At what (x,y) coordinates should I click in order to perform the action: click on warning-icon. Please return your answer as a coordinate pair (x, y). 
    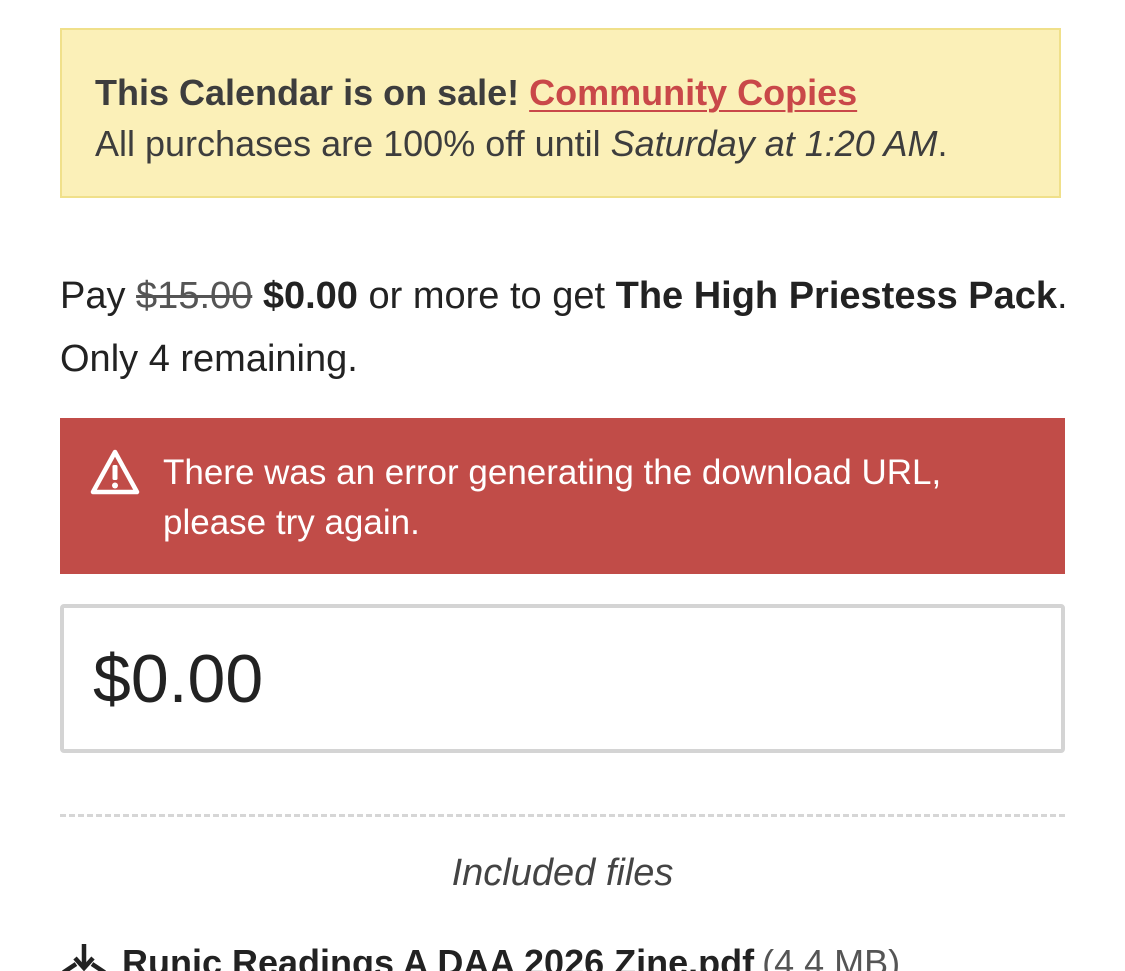
    Looking at the image, I should click on (115, 472).